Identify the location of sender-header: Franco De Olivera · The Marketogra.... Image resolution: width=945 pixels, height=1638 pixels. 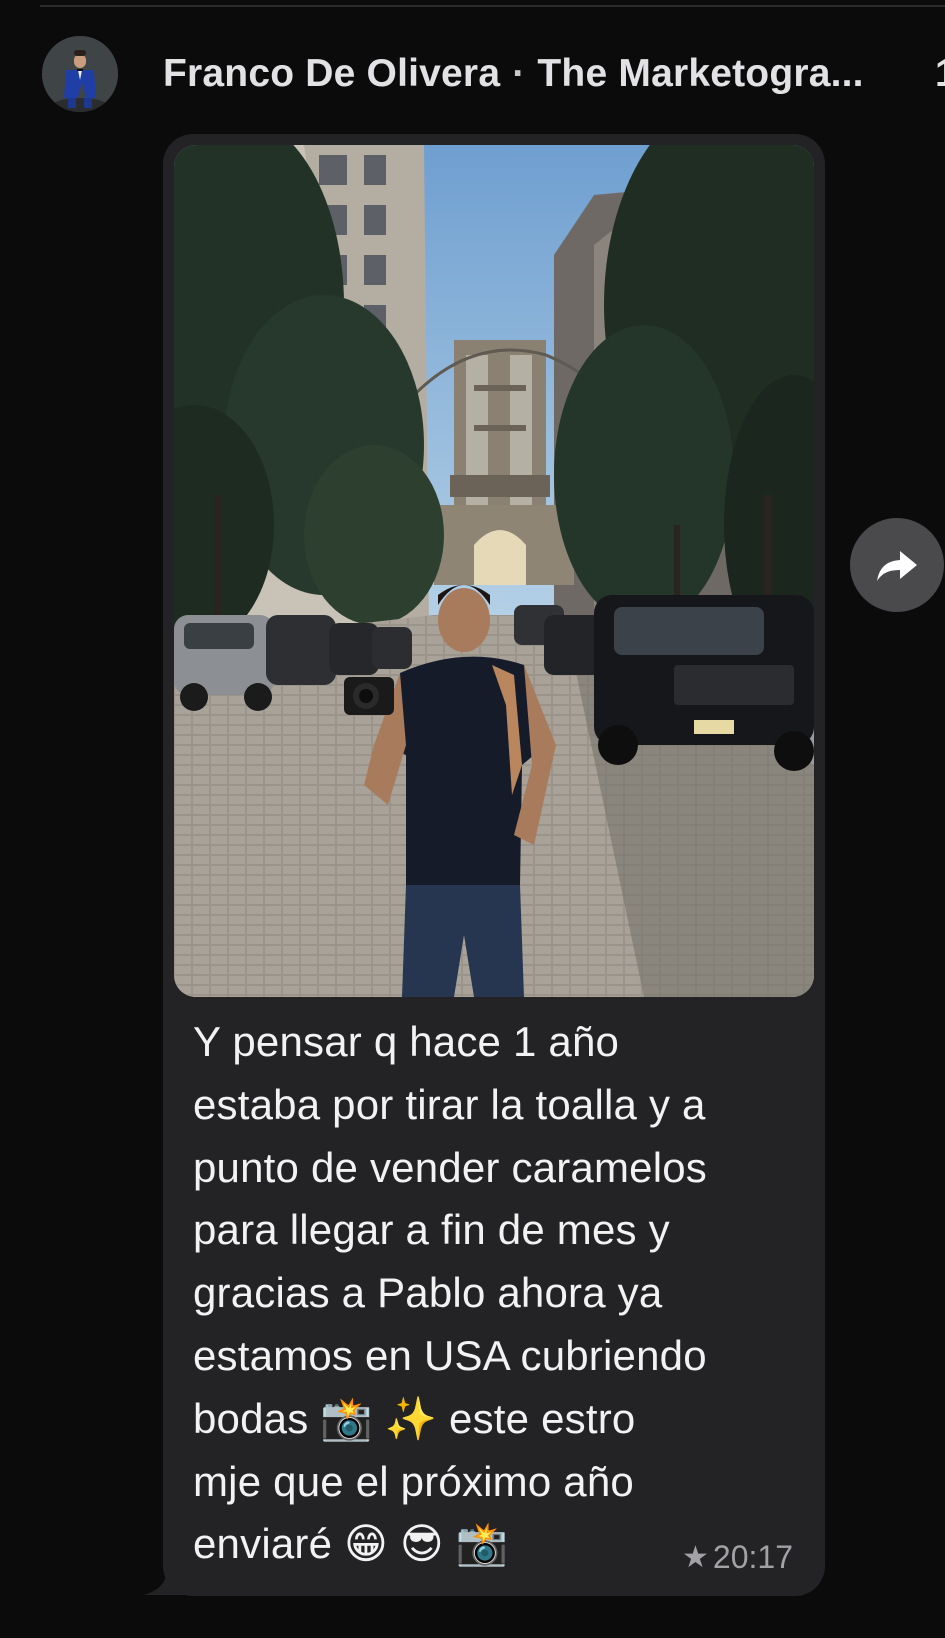
(513, 74).